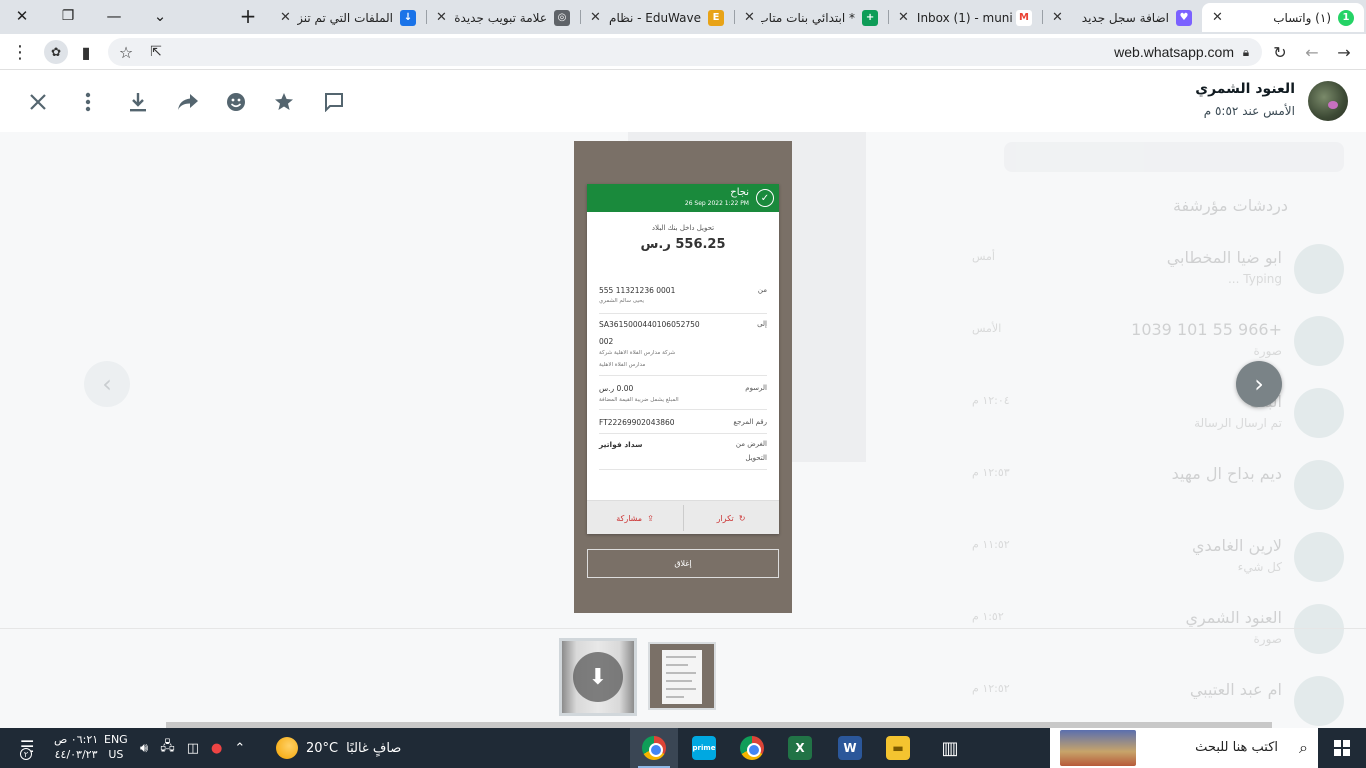 Image resolution: width=1366 pixels, height=768 pixels. I want to click on tab-sheets: + * ابتدائي بنات متاب ✕, so click(811, 17).